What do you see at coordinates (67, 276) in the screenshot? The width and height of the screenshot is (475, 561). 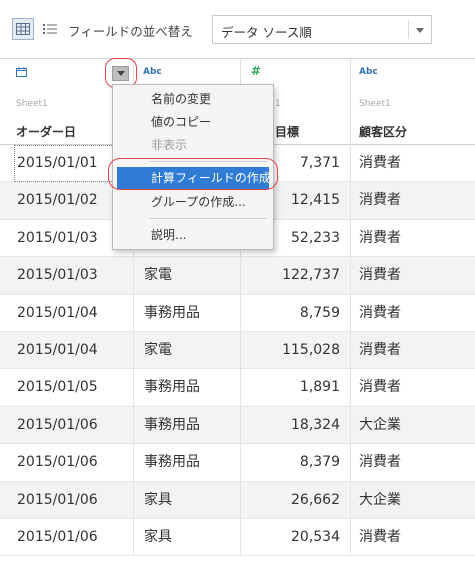 I see `cell-order-date: 2015/01/03` at bounding box center [67, 276].